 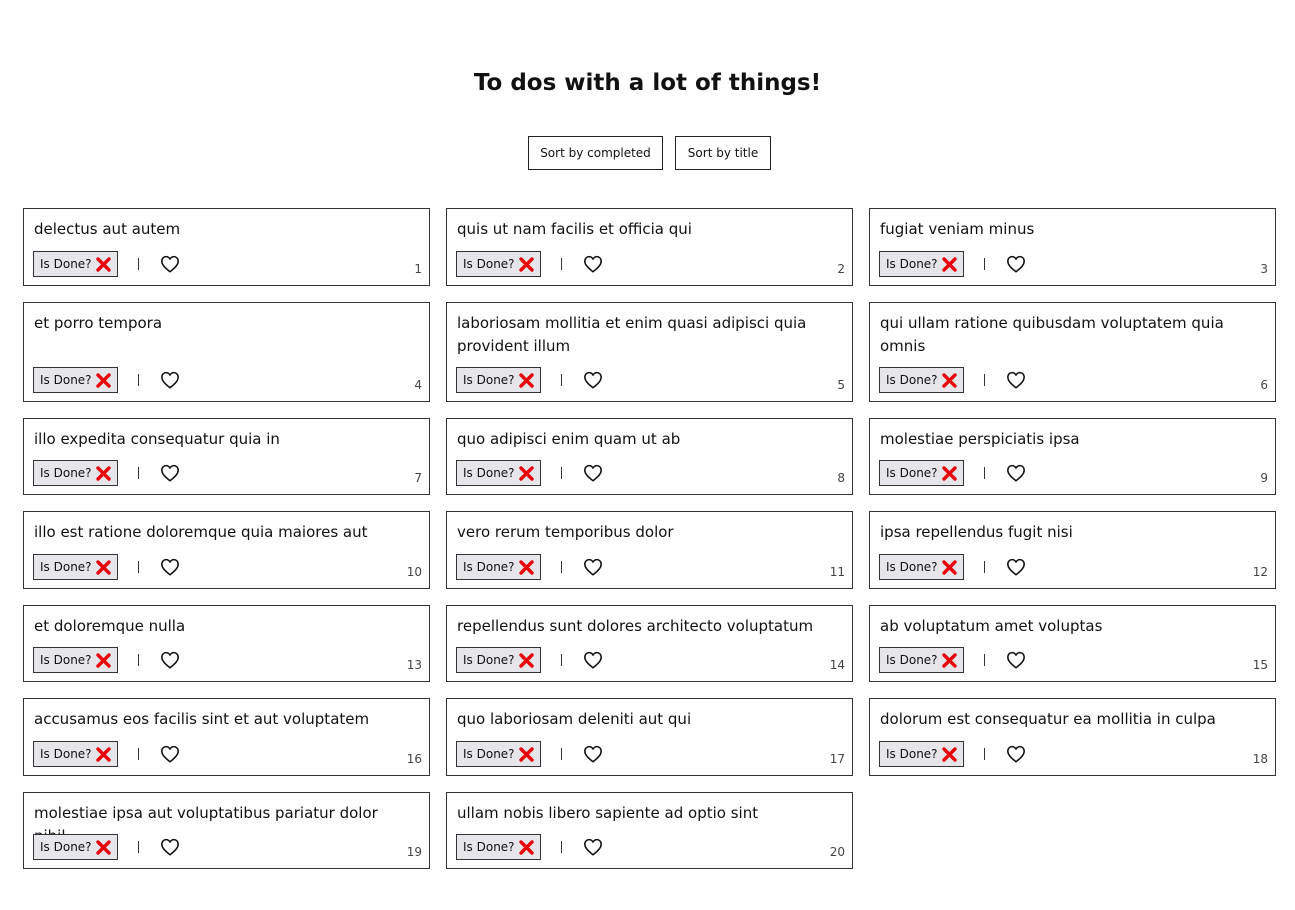 I want to click on todo-title: quis ut nam facilis et officia qui, so click(x=574, y=229).